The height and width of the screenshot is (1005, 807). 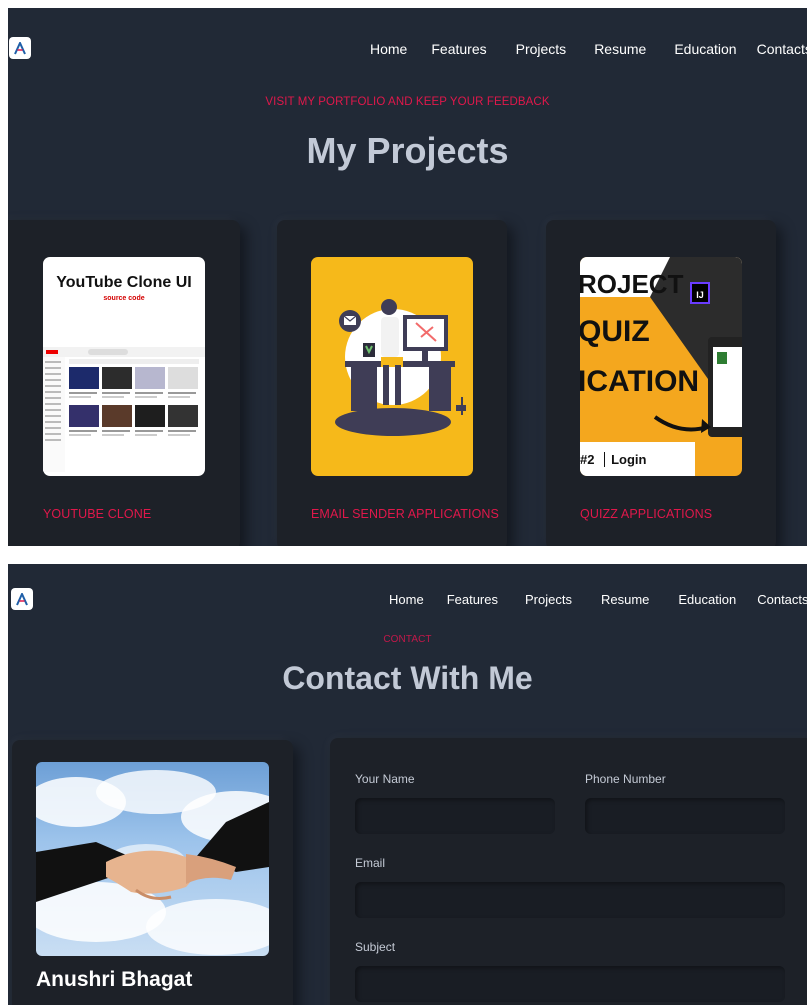 I want to click on email-sender-thumbnail, so click(x=392, y=366).